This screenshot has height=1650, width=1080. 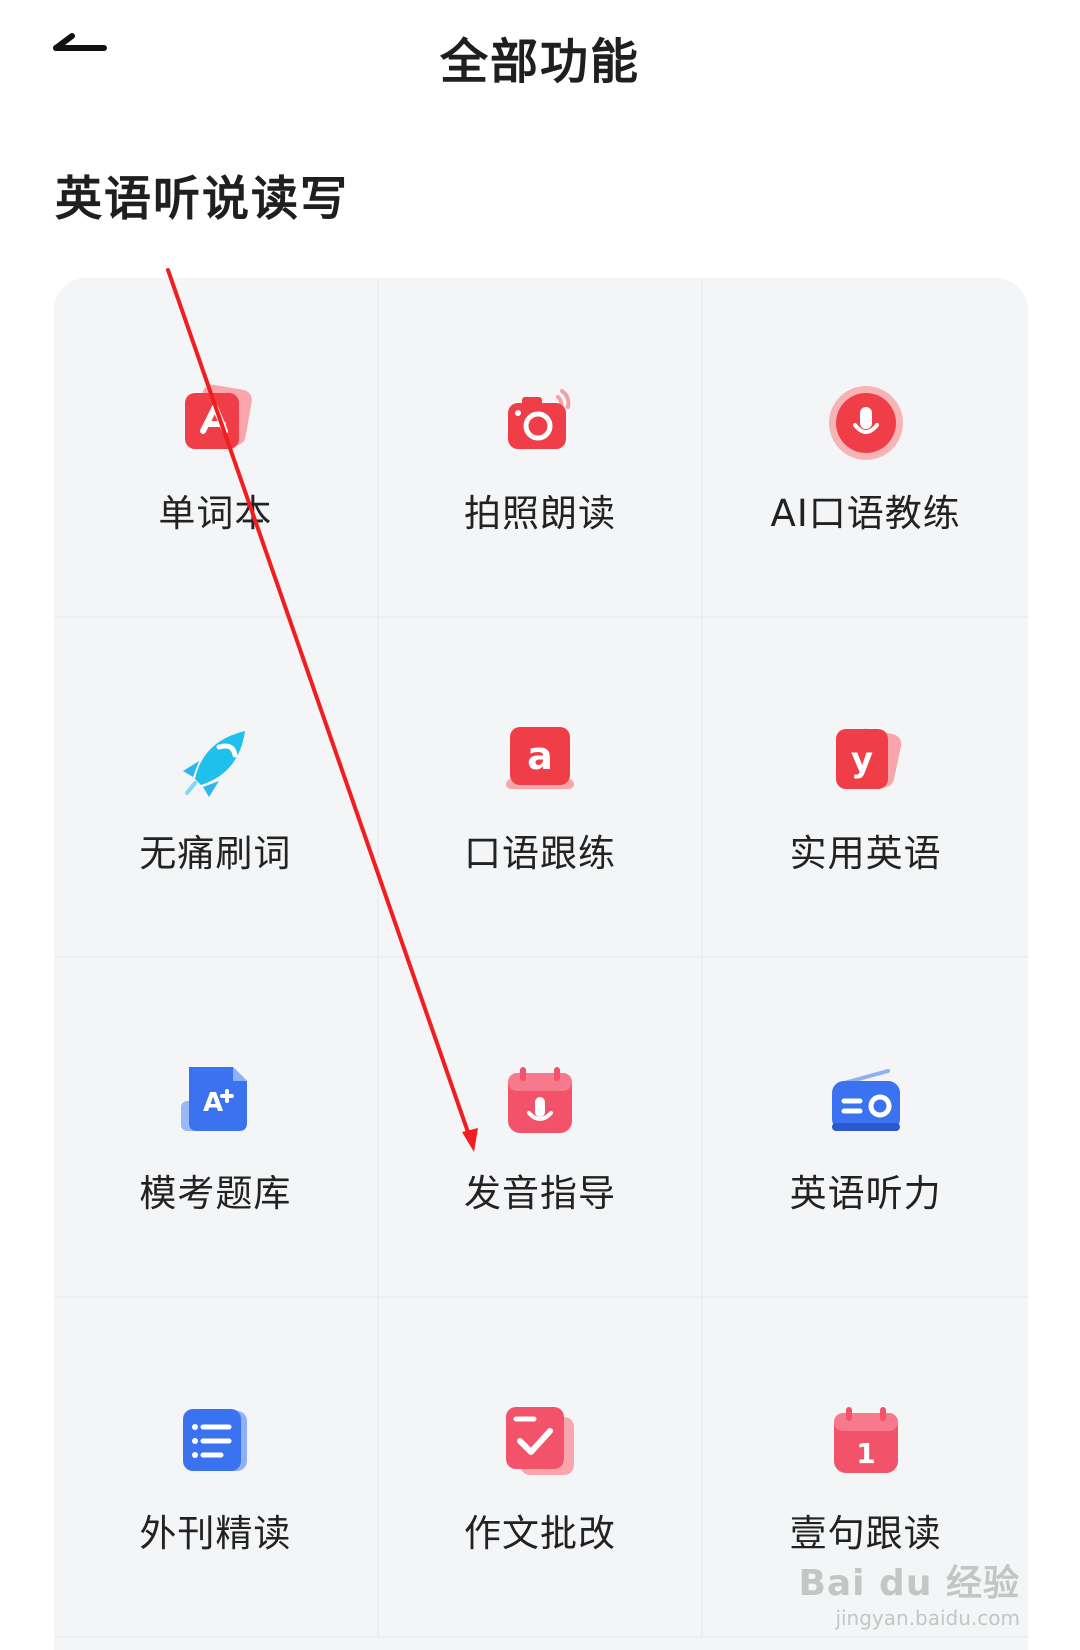 I want to click on svg-text: 1, so click(x=865, y=1453).